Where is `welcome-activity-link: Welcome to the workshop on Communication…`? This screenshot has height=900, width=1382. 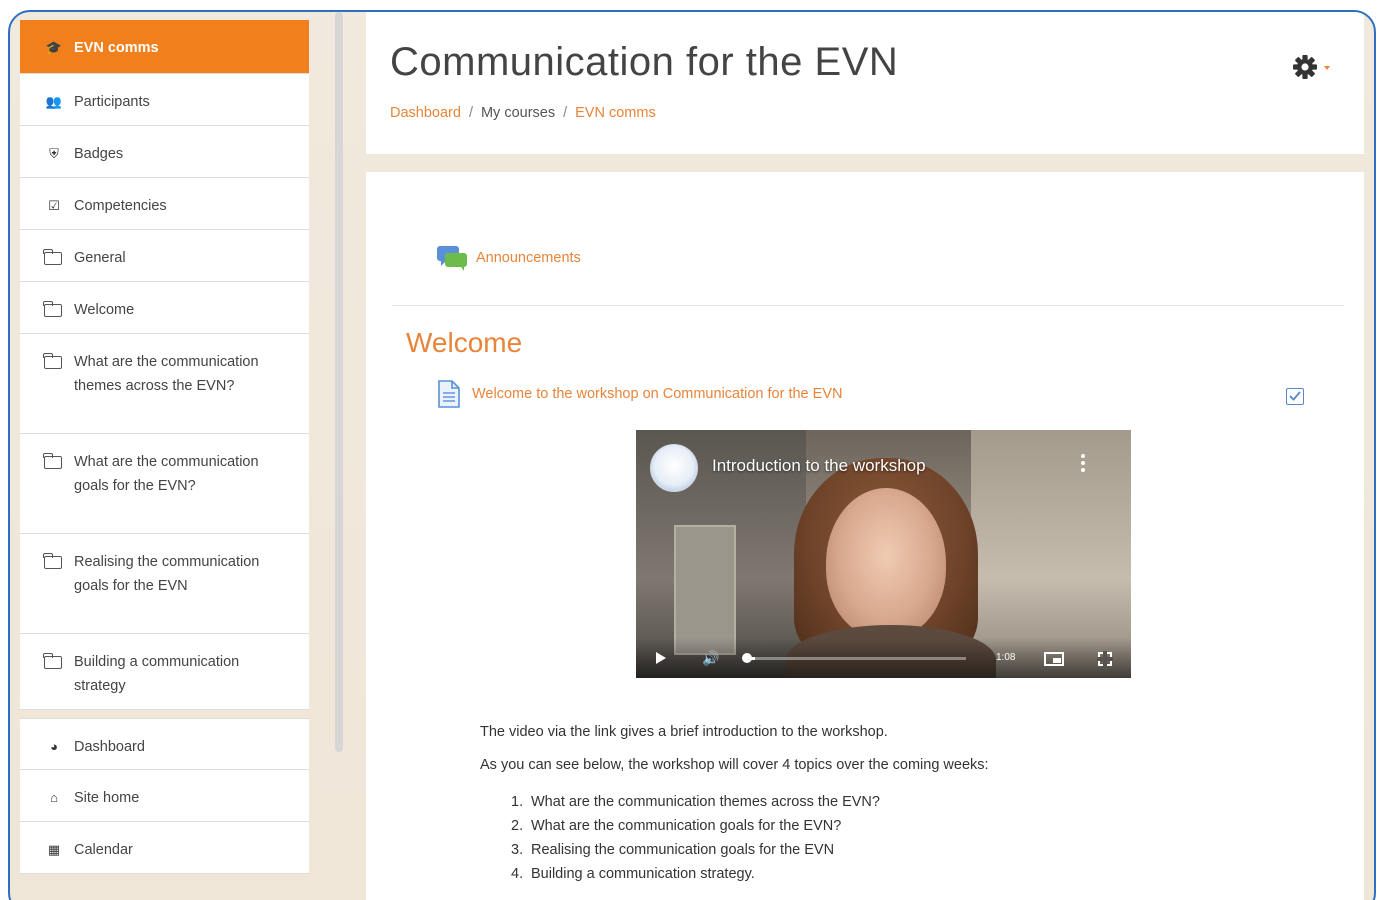 welcome-activity-link: Welcome to the workshop on Communication… is located at coordinates (639, 394).